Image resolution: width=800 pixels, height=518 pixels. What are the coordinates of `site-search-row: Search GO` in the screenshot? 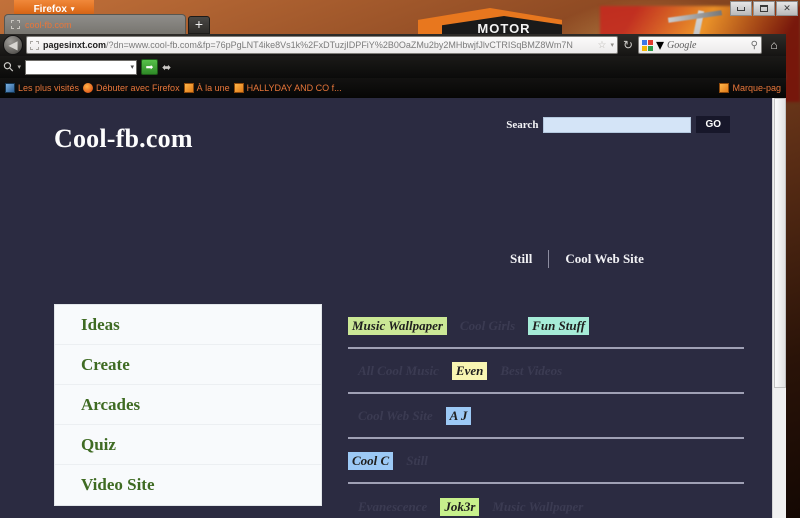 It's located at (618, 124).